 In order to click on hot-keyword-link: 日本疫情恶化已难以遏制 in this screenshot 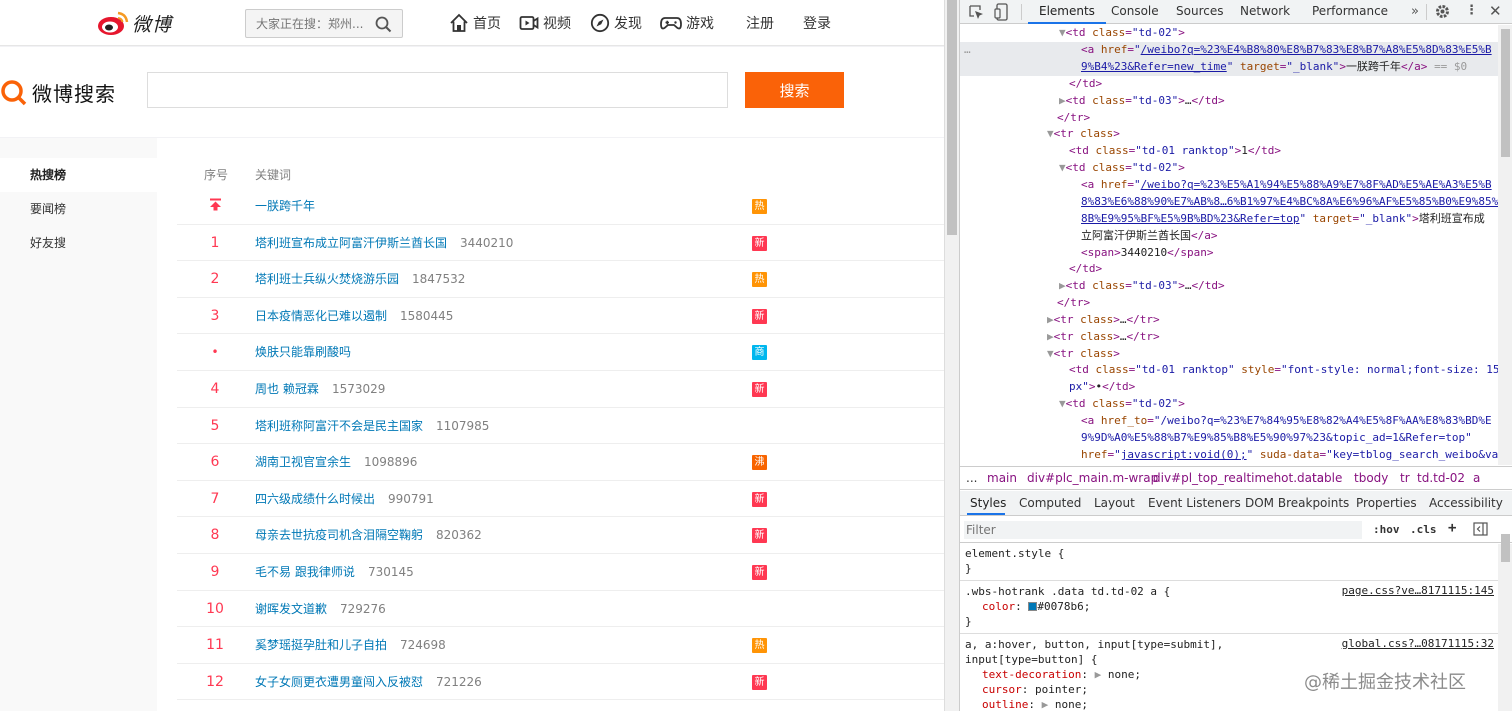, I will do `click(321, 316)`.